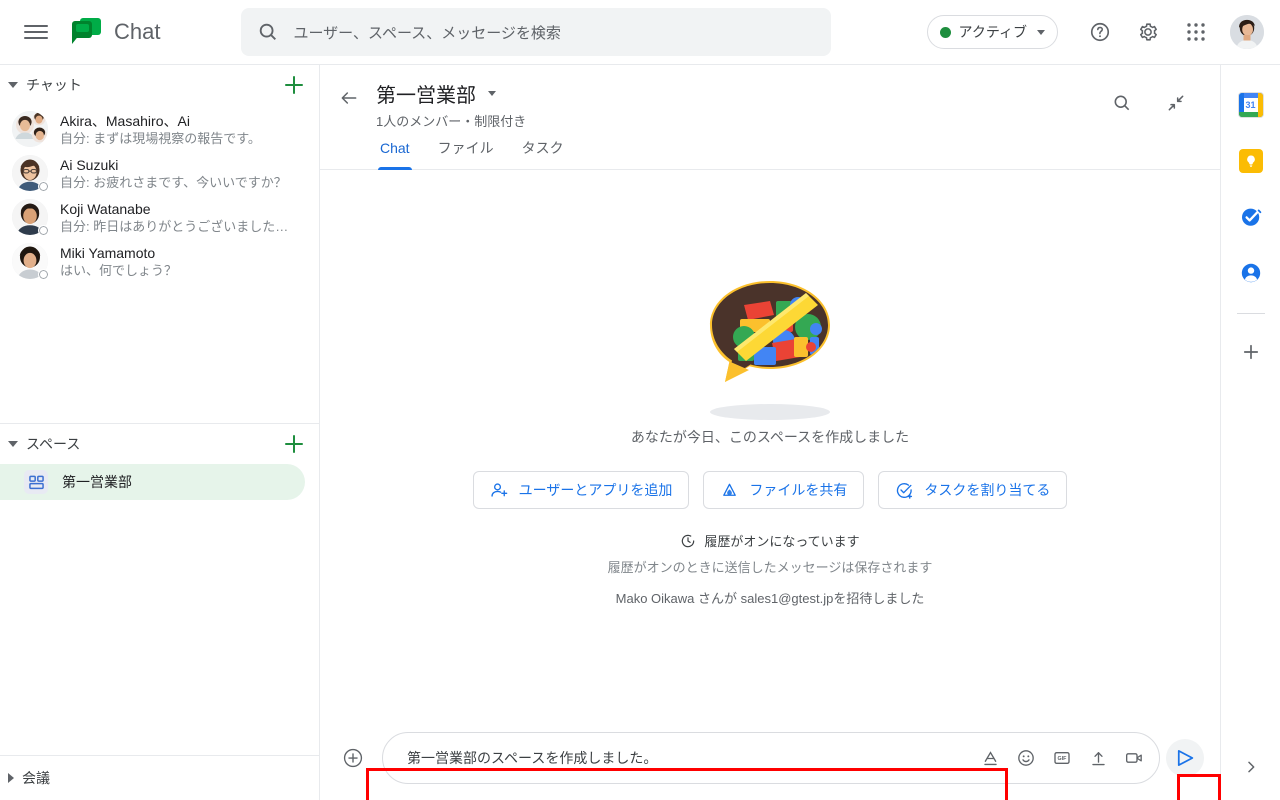 This screenshot has width=1280, height=800. Describe the element at coordinates (11, 778) in the screenshot. I see `triangle-right-icon` at that location.